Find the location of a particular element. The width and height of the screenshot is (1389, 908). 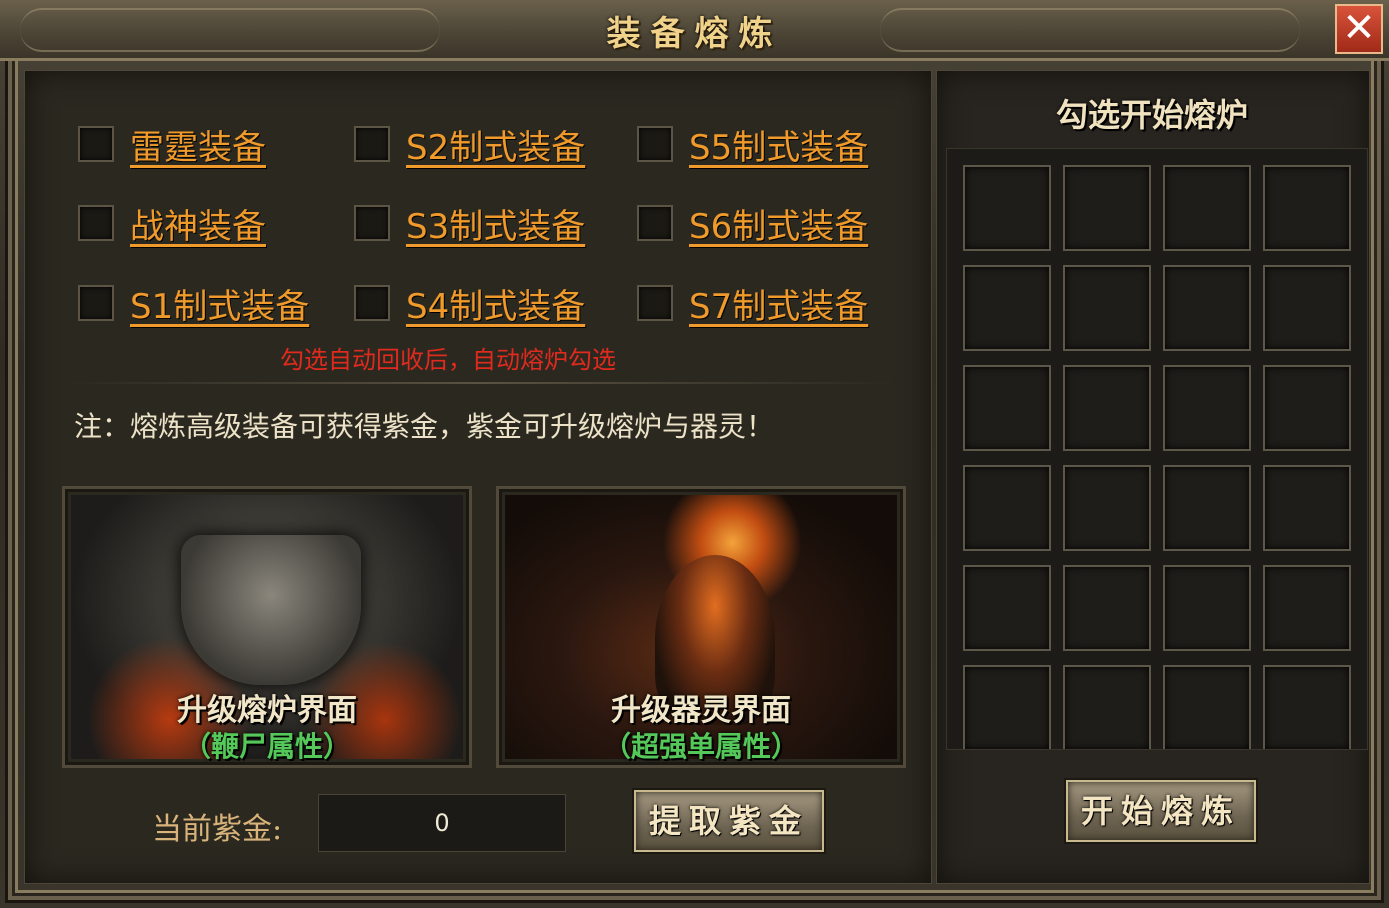

divider is located at coordinates (480, 383).